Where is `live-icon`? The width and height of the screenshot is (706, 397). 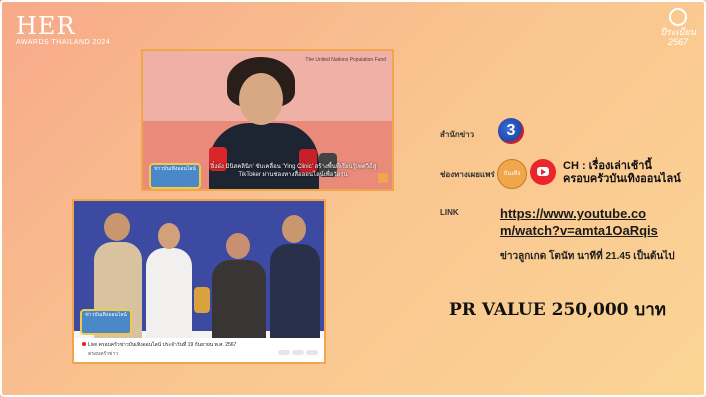 live-icon is located at coordinates (84, 344).